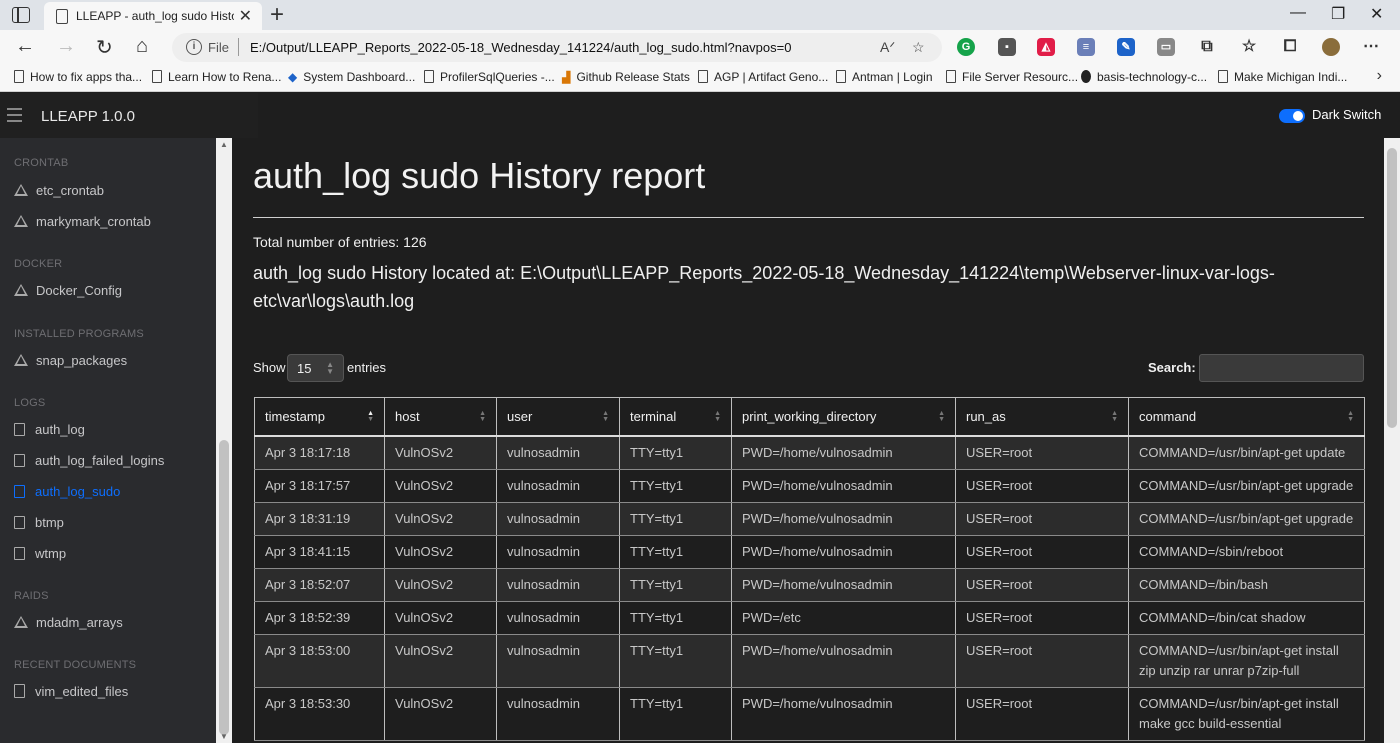 The image size is (1400, 743). I want to click on extensions-puzzle-icon: ⧉, so click(1207, 47).